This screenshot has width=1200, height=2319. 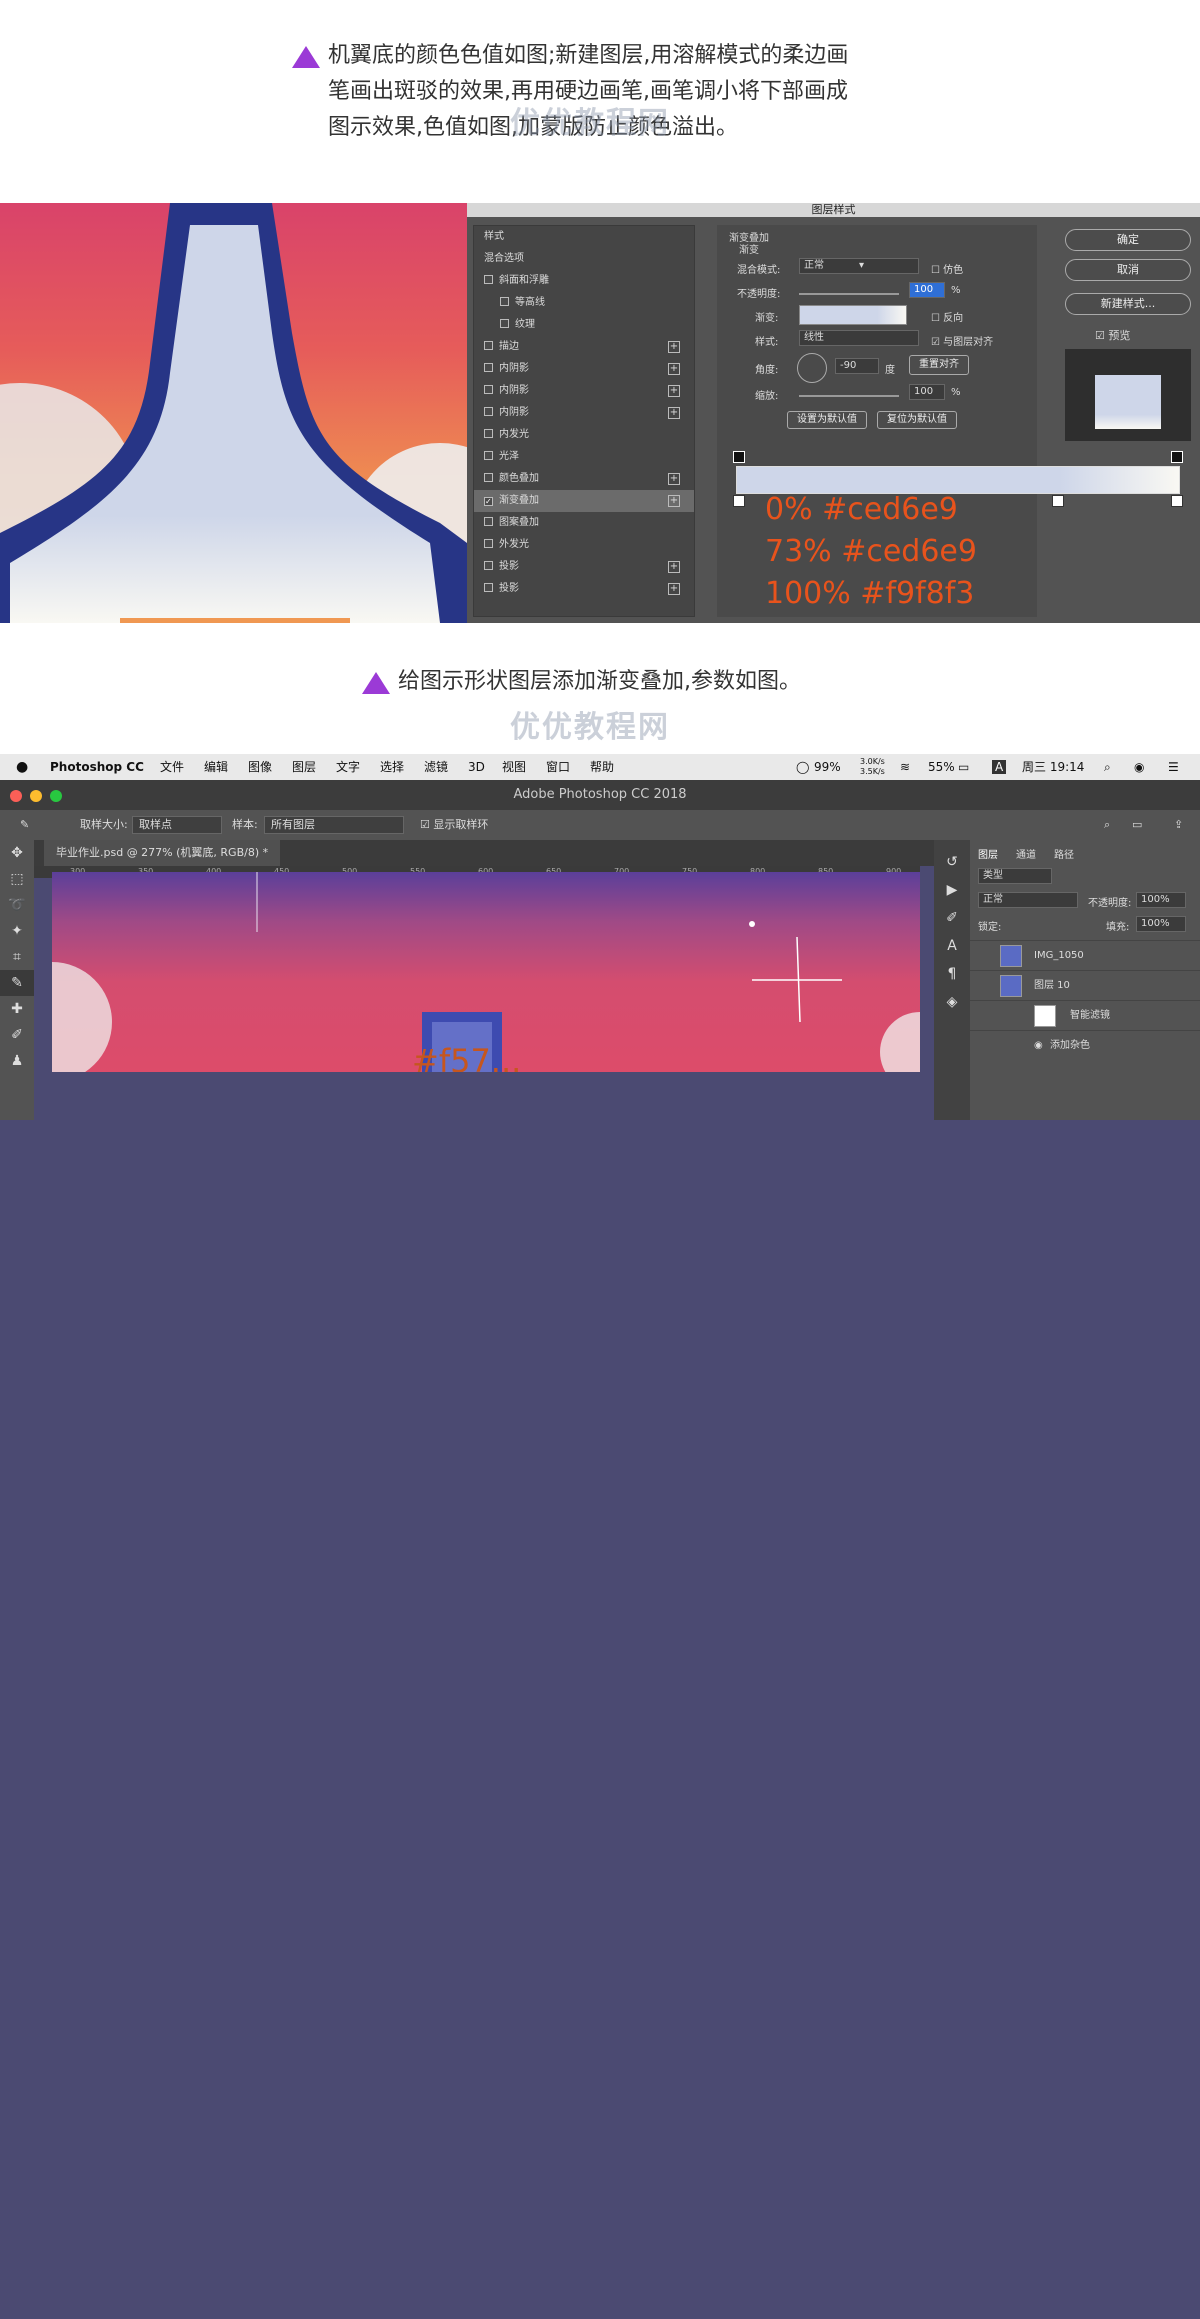 What do you see at coordinates (488, 501) in the screenshot?
I see `style-checkbox: ✓` at bounding box center [488, 501].